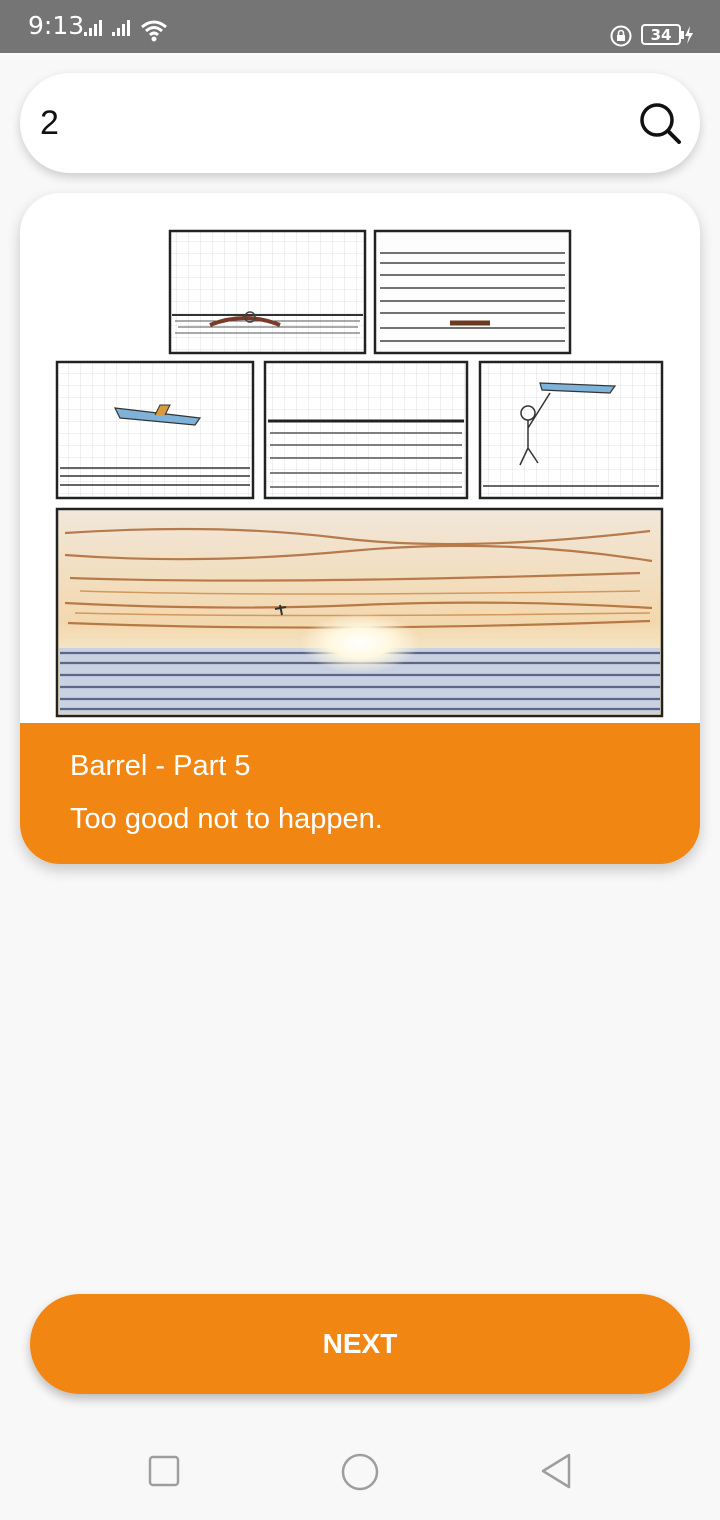 This screenshot has width=720, height=1520. I want to click on search-input, so click(330, 123).